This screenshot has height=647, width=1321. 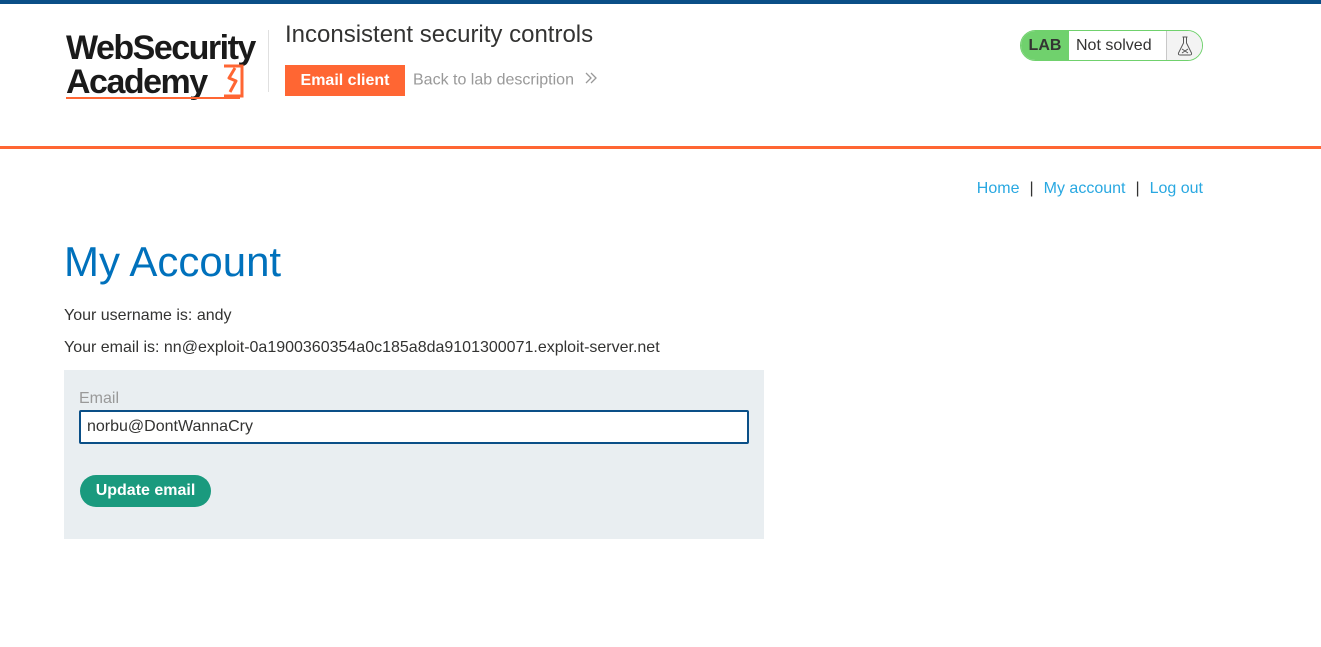 What do you see at coordinates (439, 34) in the screenshot?
I see `lab-title: Inconsistent security controls` at bounding box center [439, 34].